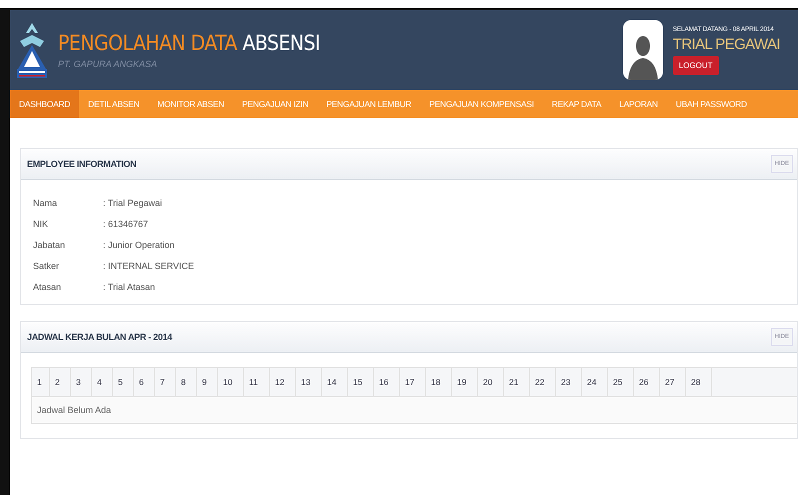 The height and width of the screenshot is (495, 798). Describe the element at coordinates (481, 104) in the screenshot. I see `nav-item: PENGAJUAN KOMPENSASI` at that location.